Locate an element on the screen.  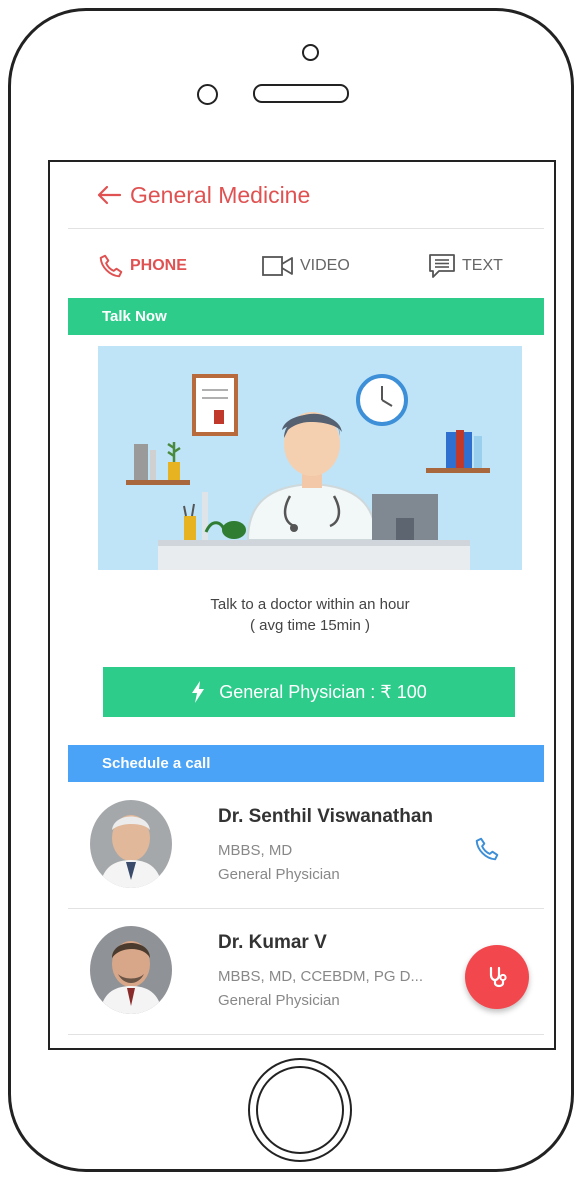
tab-video: VIDEO is located at coordinates (306, 266).